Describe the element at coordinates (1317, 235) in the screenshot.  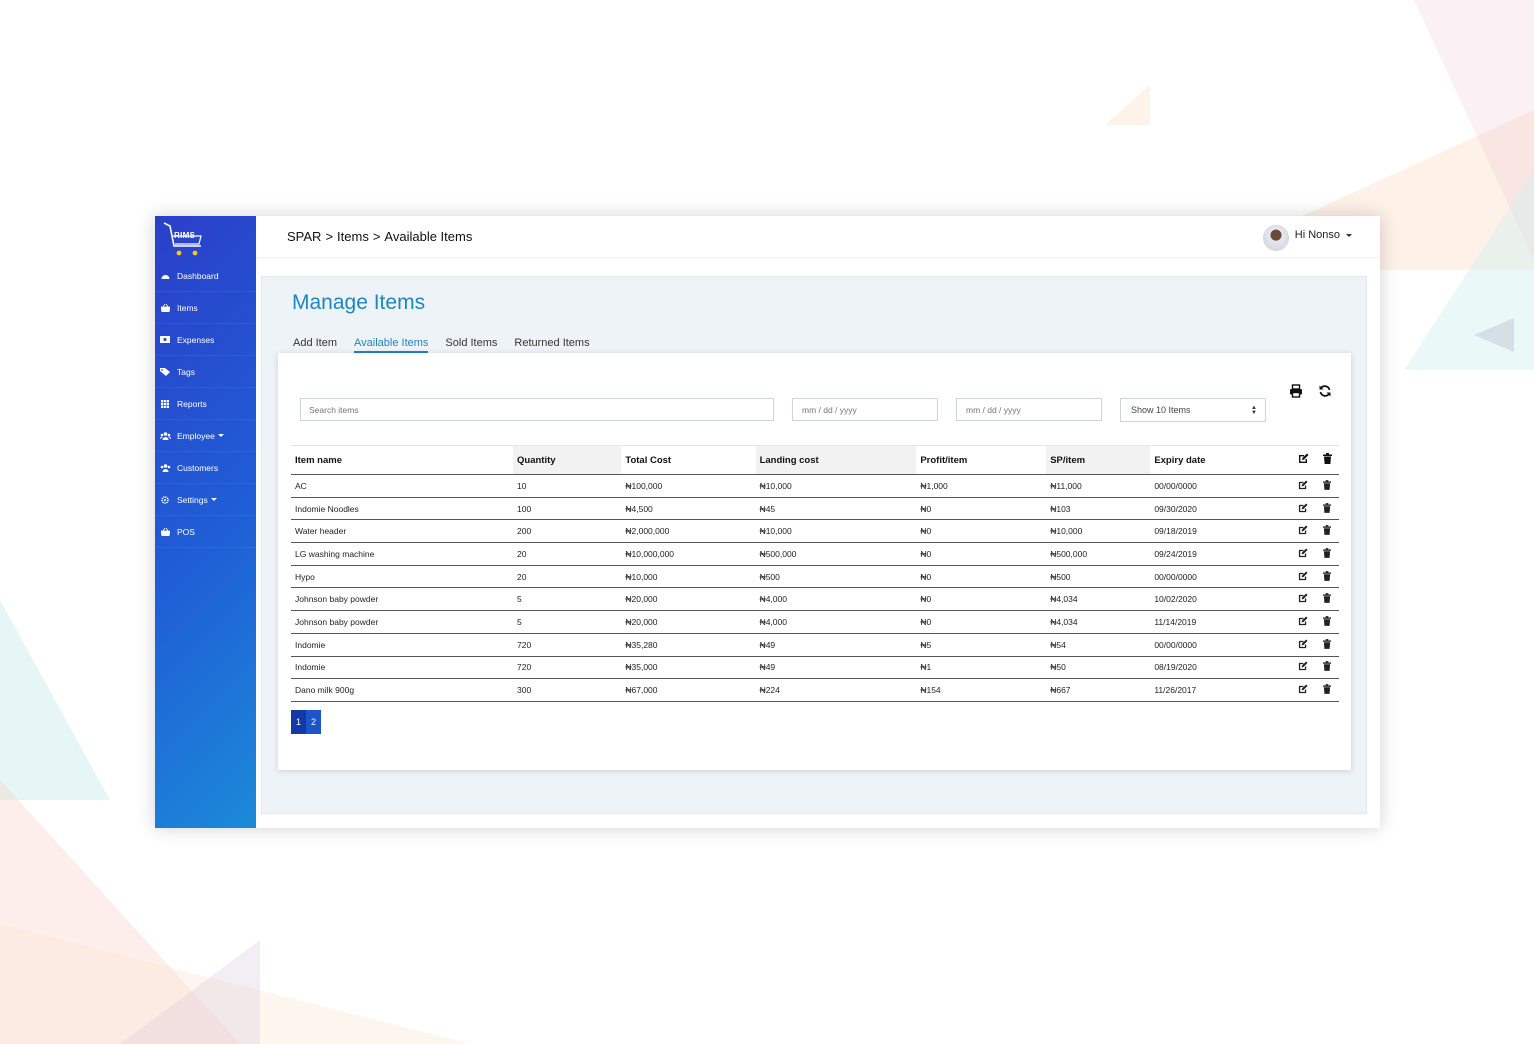
I see `user-greeting: Hi Nonso` at that location.